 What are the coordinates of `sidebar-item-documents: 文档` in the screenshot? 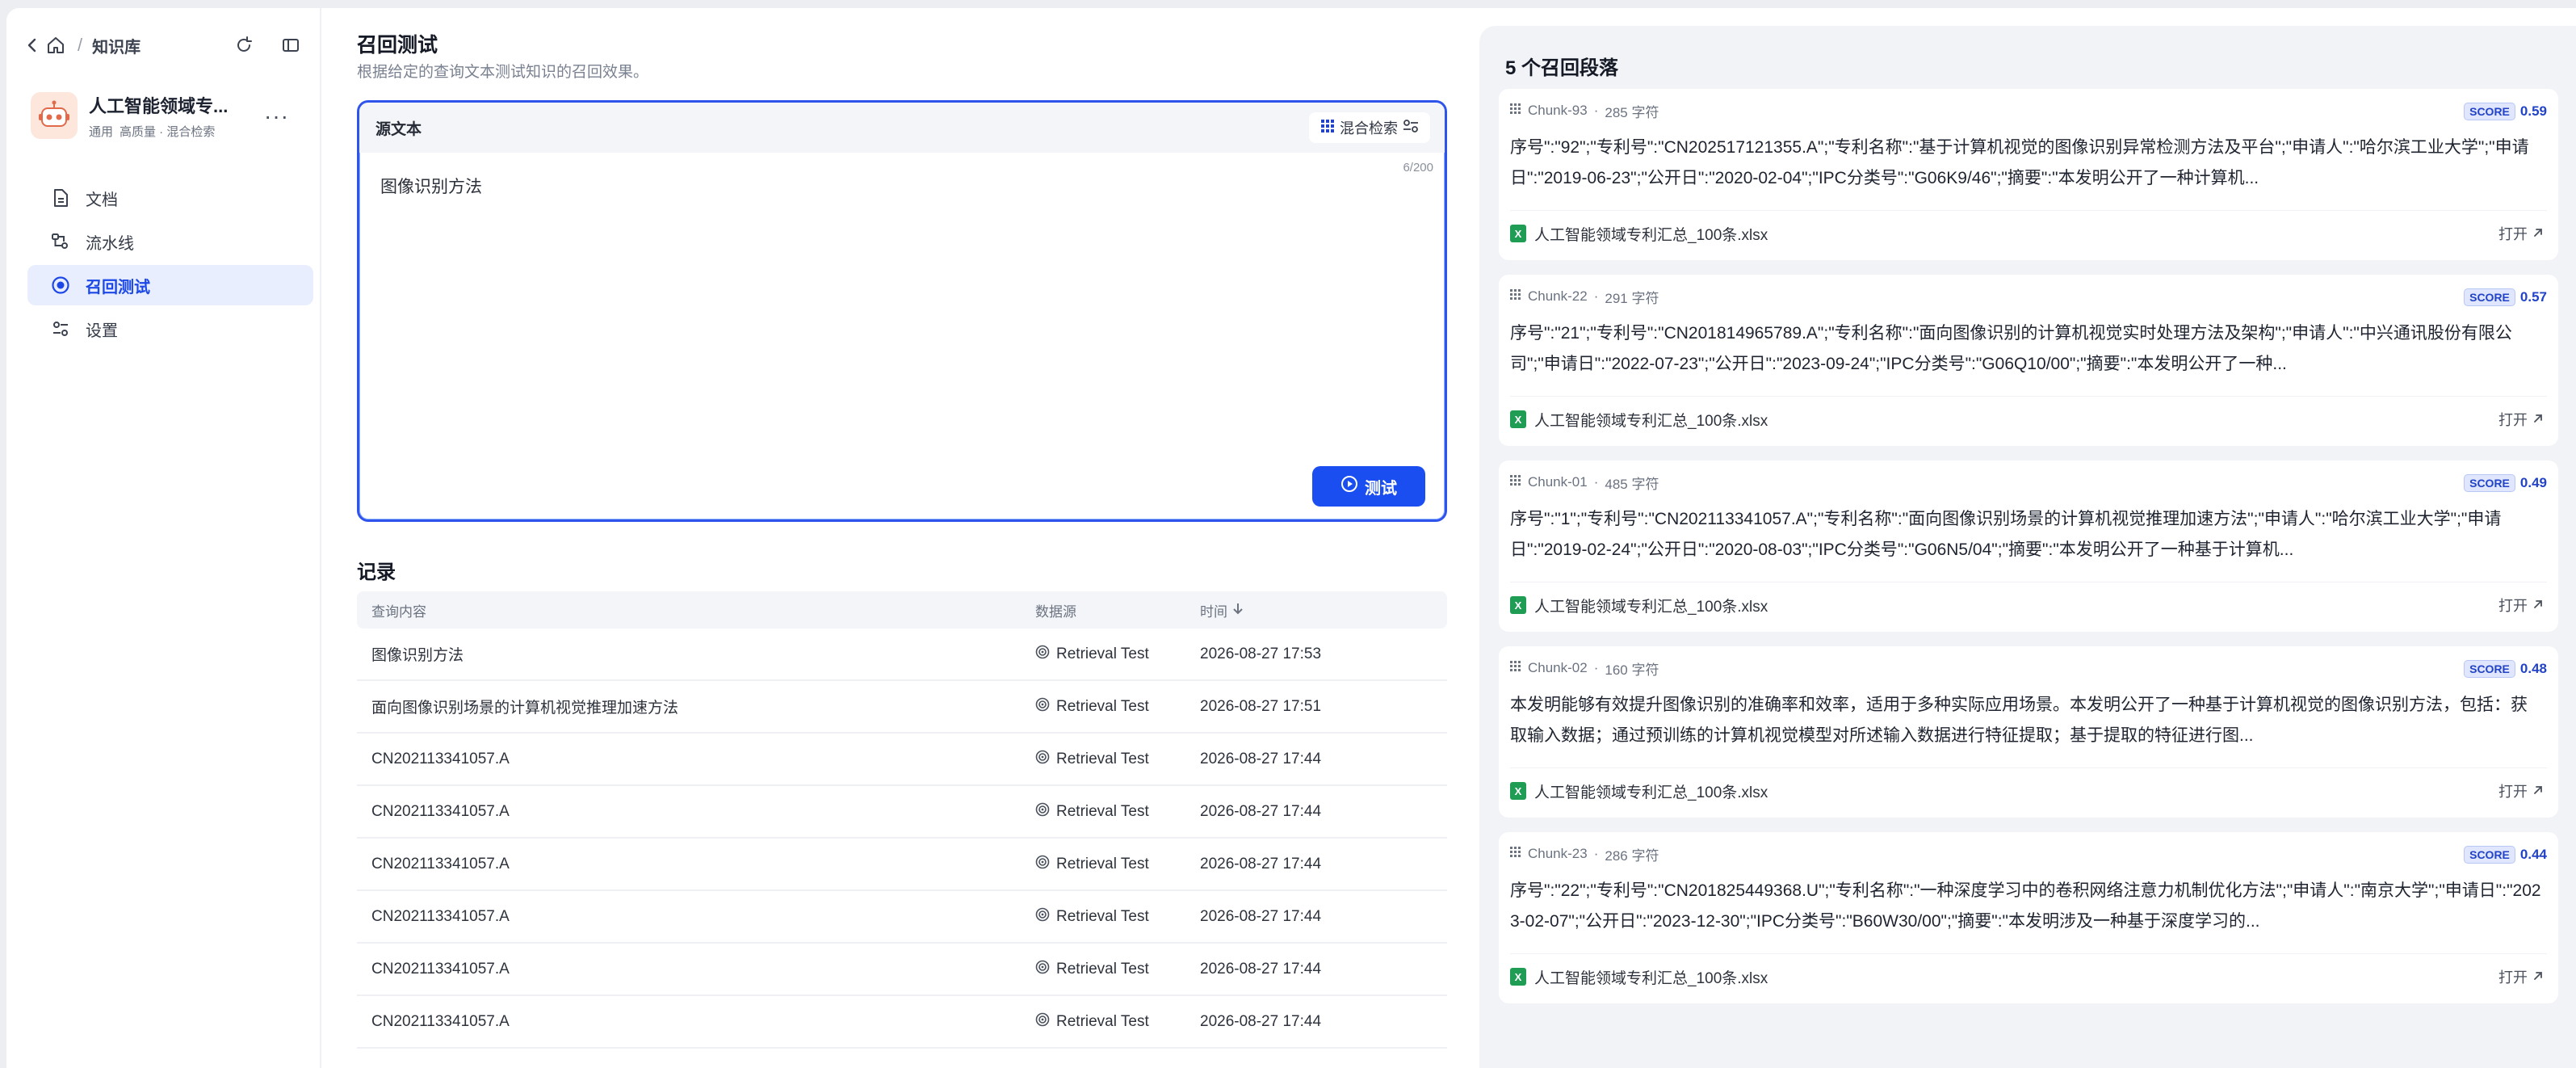 It's located at (170, 198).